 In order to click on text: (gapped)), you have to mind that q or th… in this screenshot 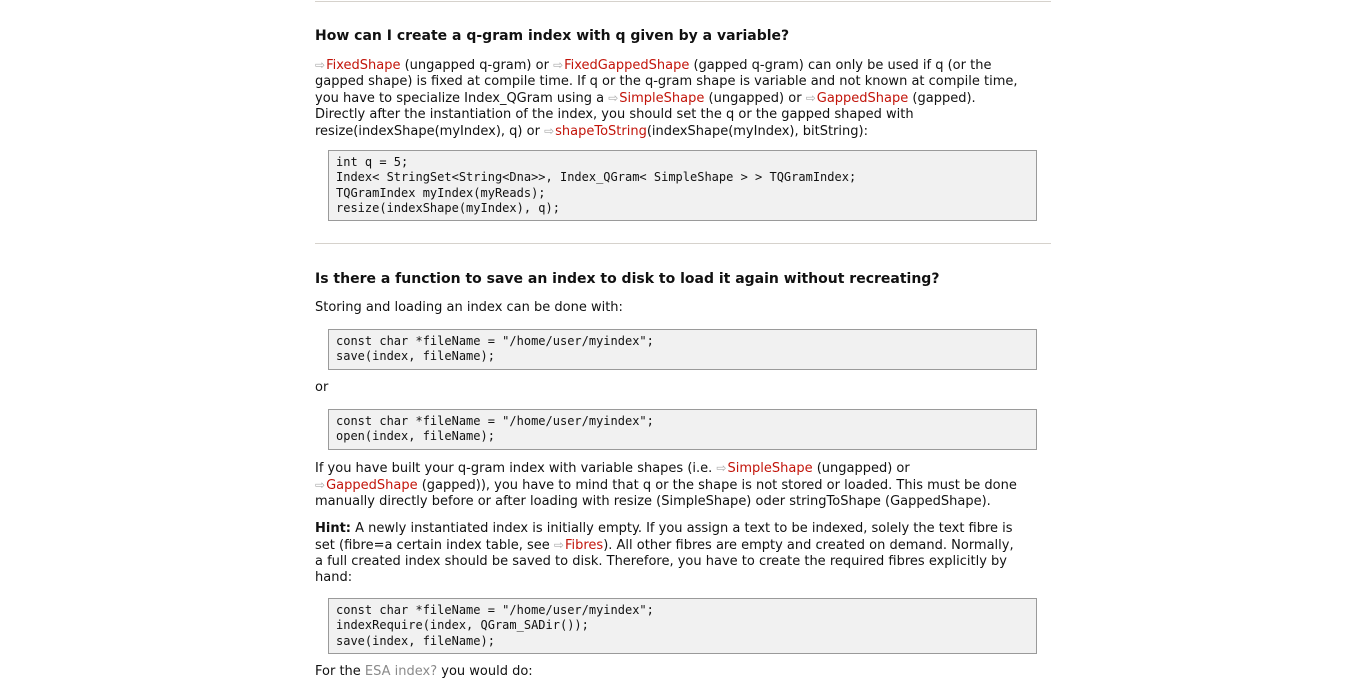, I will do `click(717, 485)`.